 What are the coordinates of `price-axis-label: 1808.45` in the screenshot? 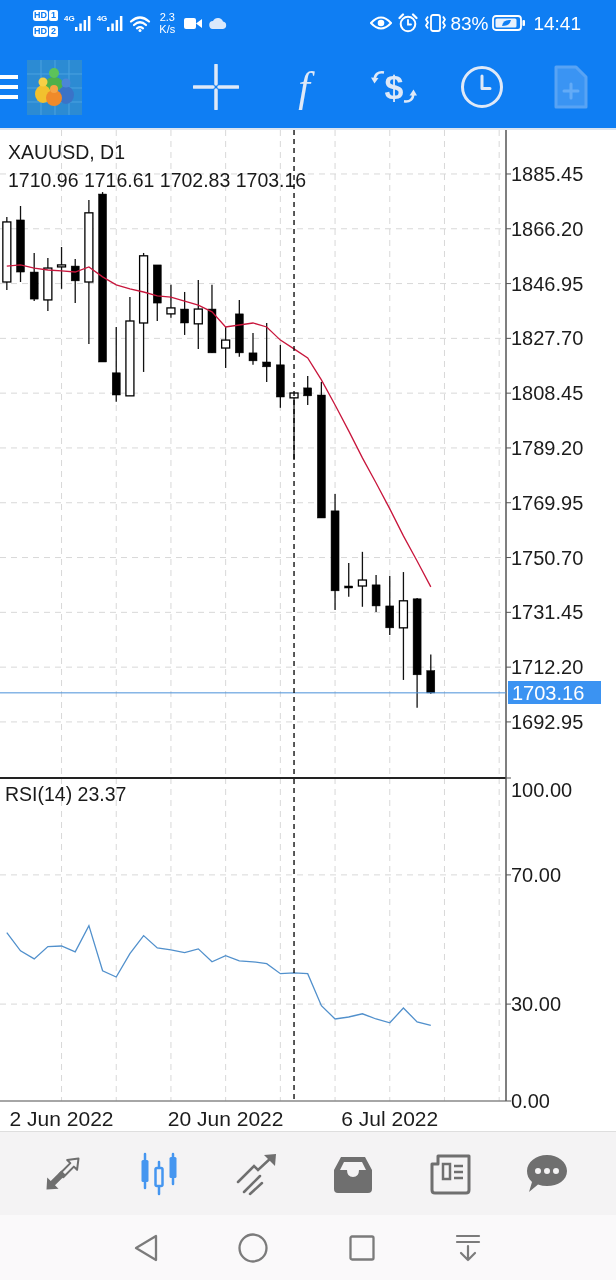 It's located at (547, 393).